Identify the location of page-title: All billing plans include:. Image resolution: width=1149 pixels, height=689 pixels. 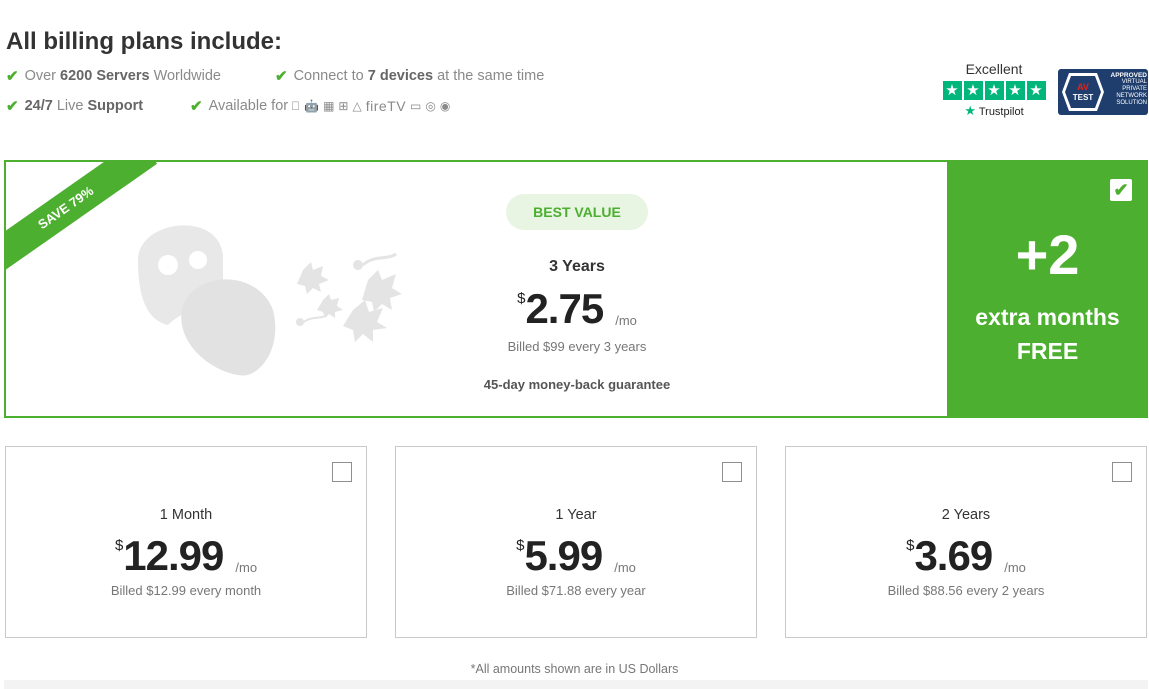
(144, 41).